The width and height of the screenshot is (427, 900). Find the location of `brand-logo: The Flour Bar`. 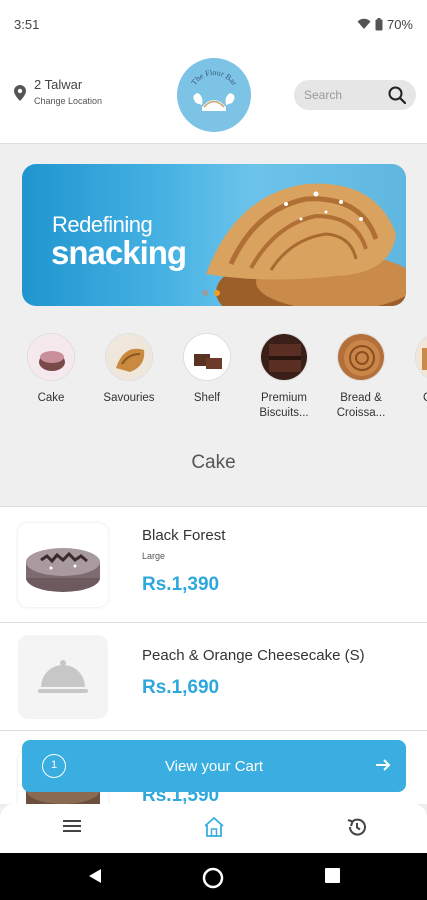

brand-logo: The Flour Bar is located at coordinates (214, 95).